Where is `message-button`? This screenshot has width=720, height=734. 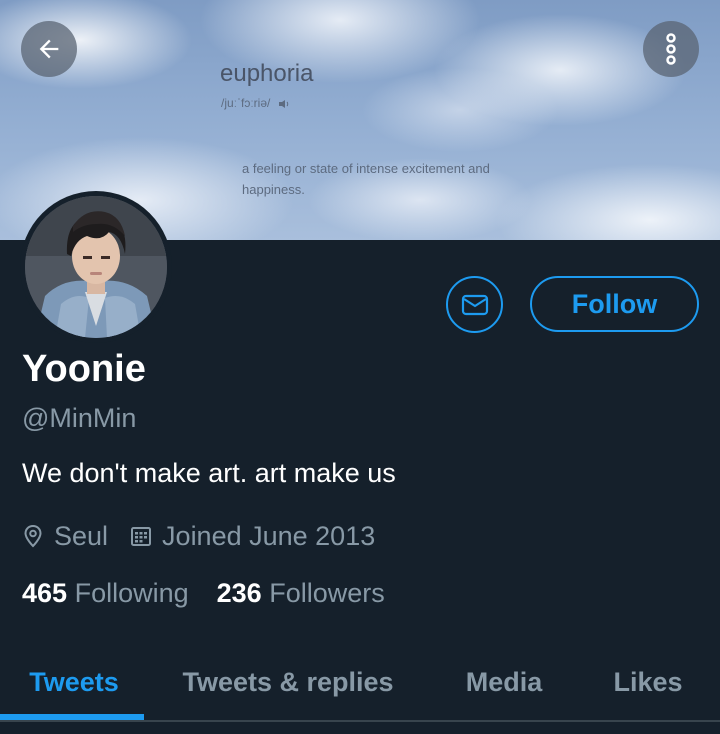 message-button is located at coordinates (474, 304).